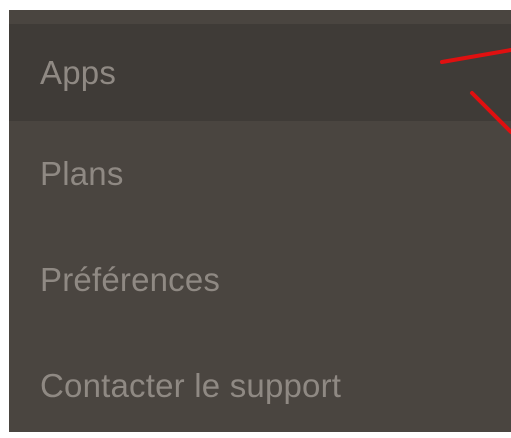 This screenshot has width=511, height=438. Describe the element at coordinates (260, 17) in the screenshot. I see `menu-top-strip` at that location.